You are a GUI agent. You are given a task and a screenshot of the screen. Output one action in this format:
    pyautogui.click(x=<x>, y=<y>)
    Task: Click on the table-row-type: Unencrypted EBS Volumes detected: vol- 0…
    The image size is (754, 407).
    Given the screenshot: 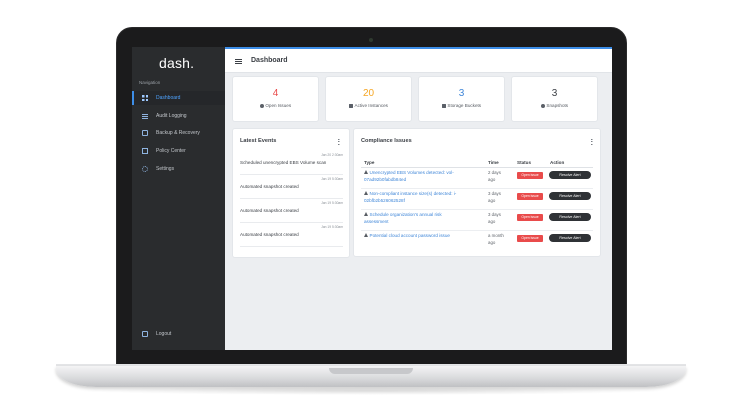 What is the action you would take?
    pyautogui.click(x=419, y=177)
    